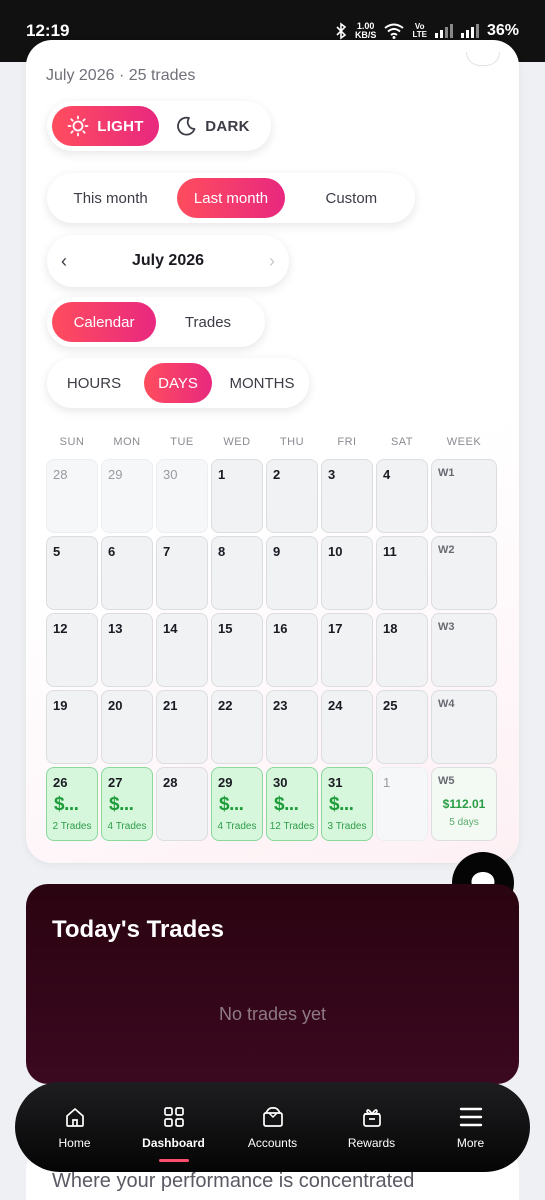  I want to click on week-label: W1, so click(446, 473).